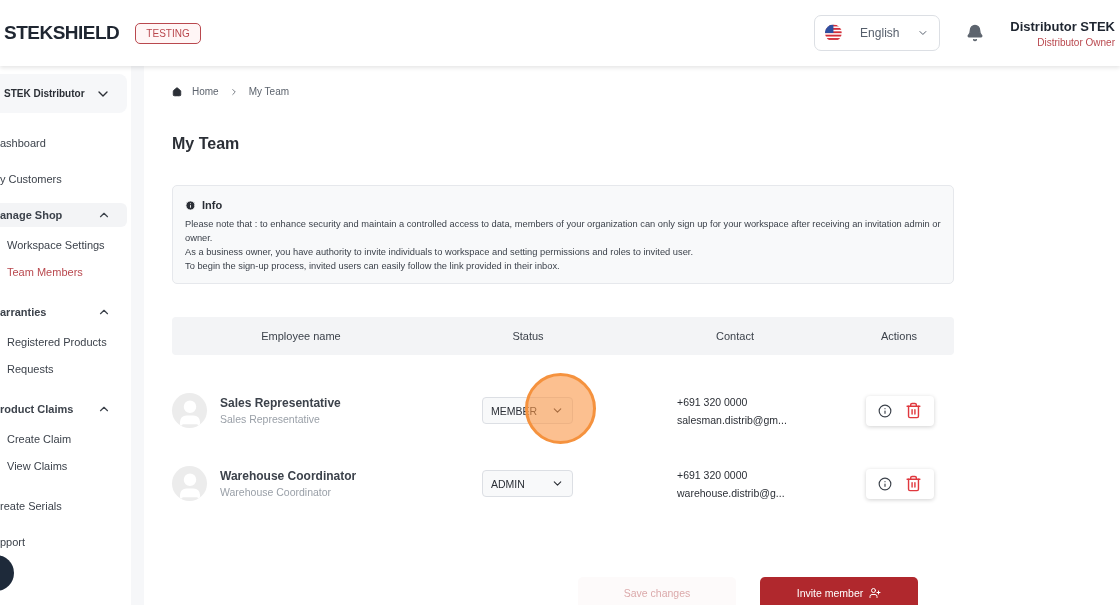 The width and height of the screenshot is (1120, 605). What do you see at coordinates (439, 252) in the screenshot?
I see `info-text: As a business owner, you have authority to invite individuals to workspace and setting permissions and roles to invited user.` at bounding box center [439, 252].